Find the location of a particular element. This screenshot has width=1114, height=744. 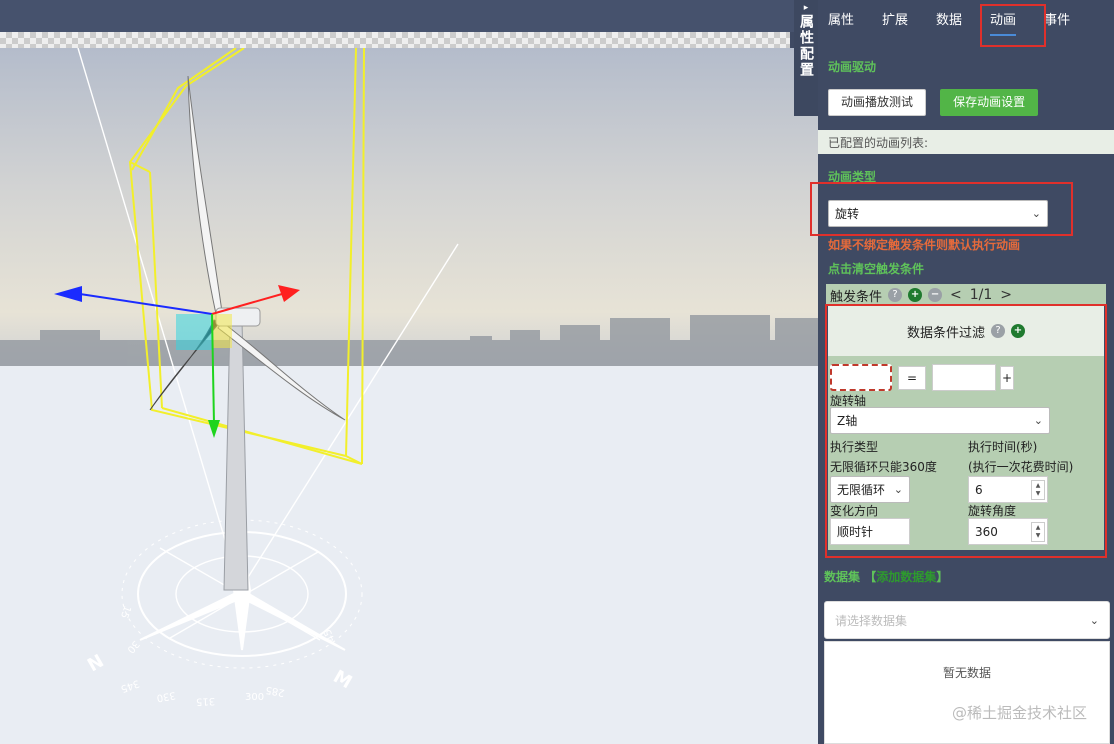

clear-trigger-link: 点击清空触发条件 is located at coordinates (876, 268).